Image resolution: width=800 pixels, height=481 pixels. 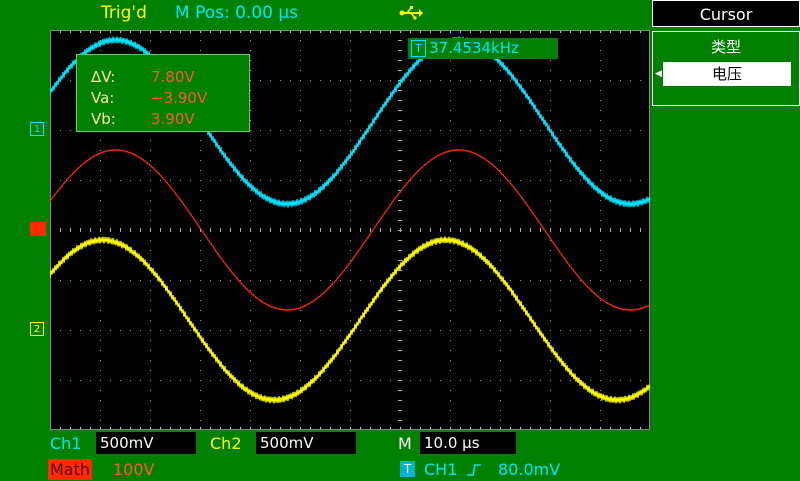 What do you see at coordinates (37, 129) in the screenshot?
I see `ch1-marker: 1` at bounding box center [37, 129].